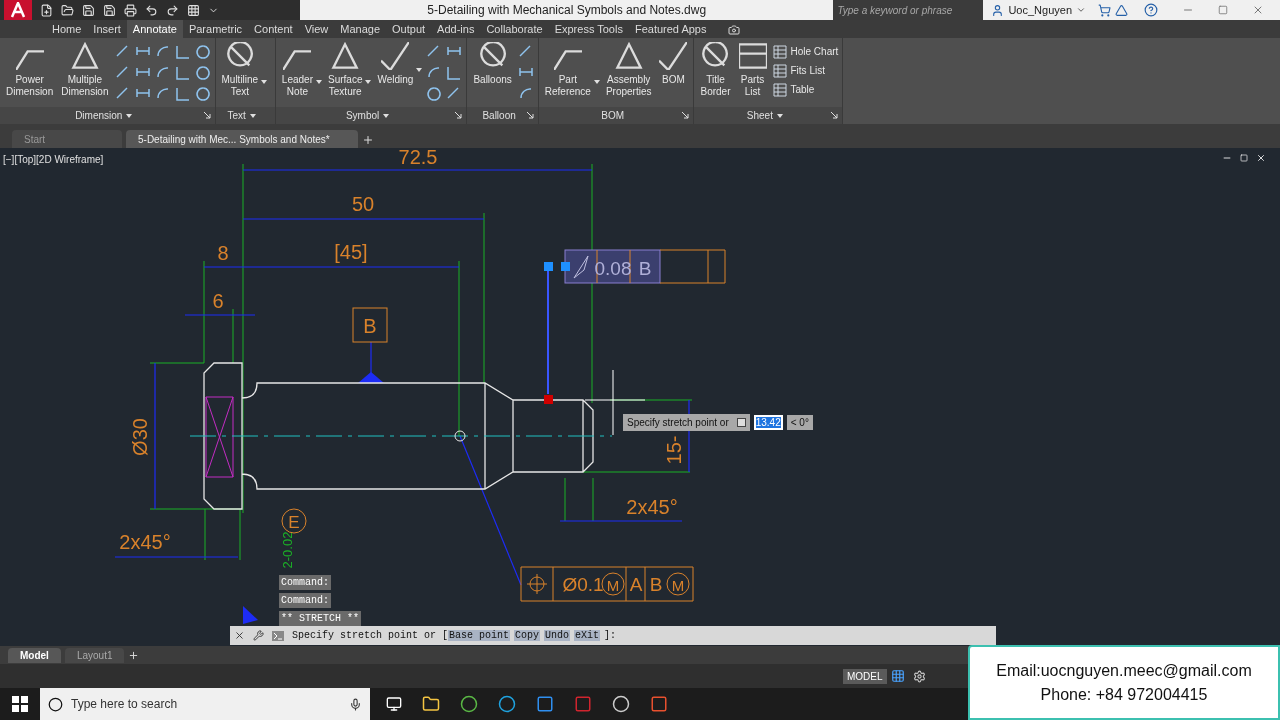 The height and width of the screenshot is (720, 1280). What do you see at coordinates (1151, 10) in the screenshot?
I see `help-icon` at bounding box center [1151, 10].